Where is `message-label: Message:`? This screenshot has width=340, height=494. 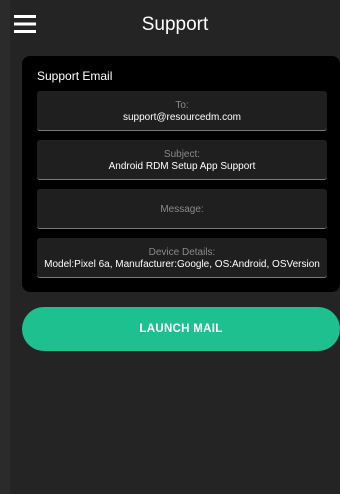 message-label: Message: is located at coordinates (182, 209).